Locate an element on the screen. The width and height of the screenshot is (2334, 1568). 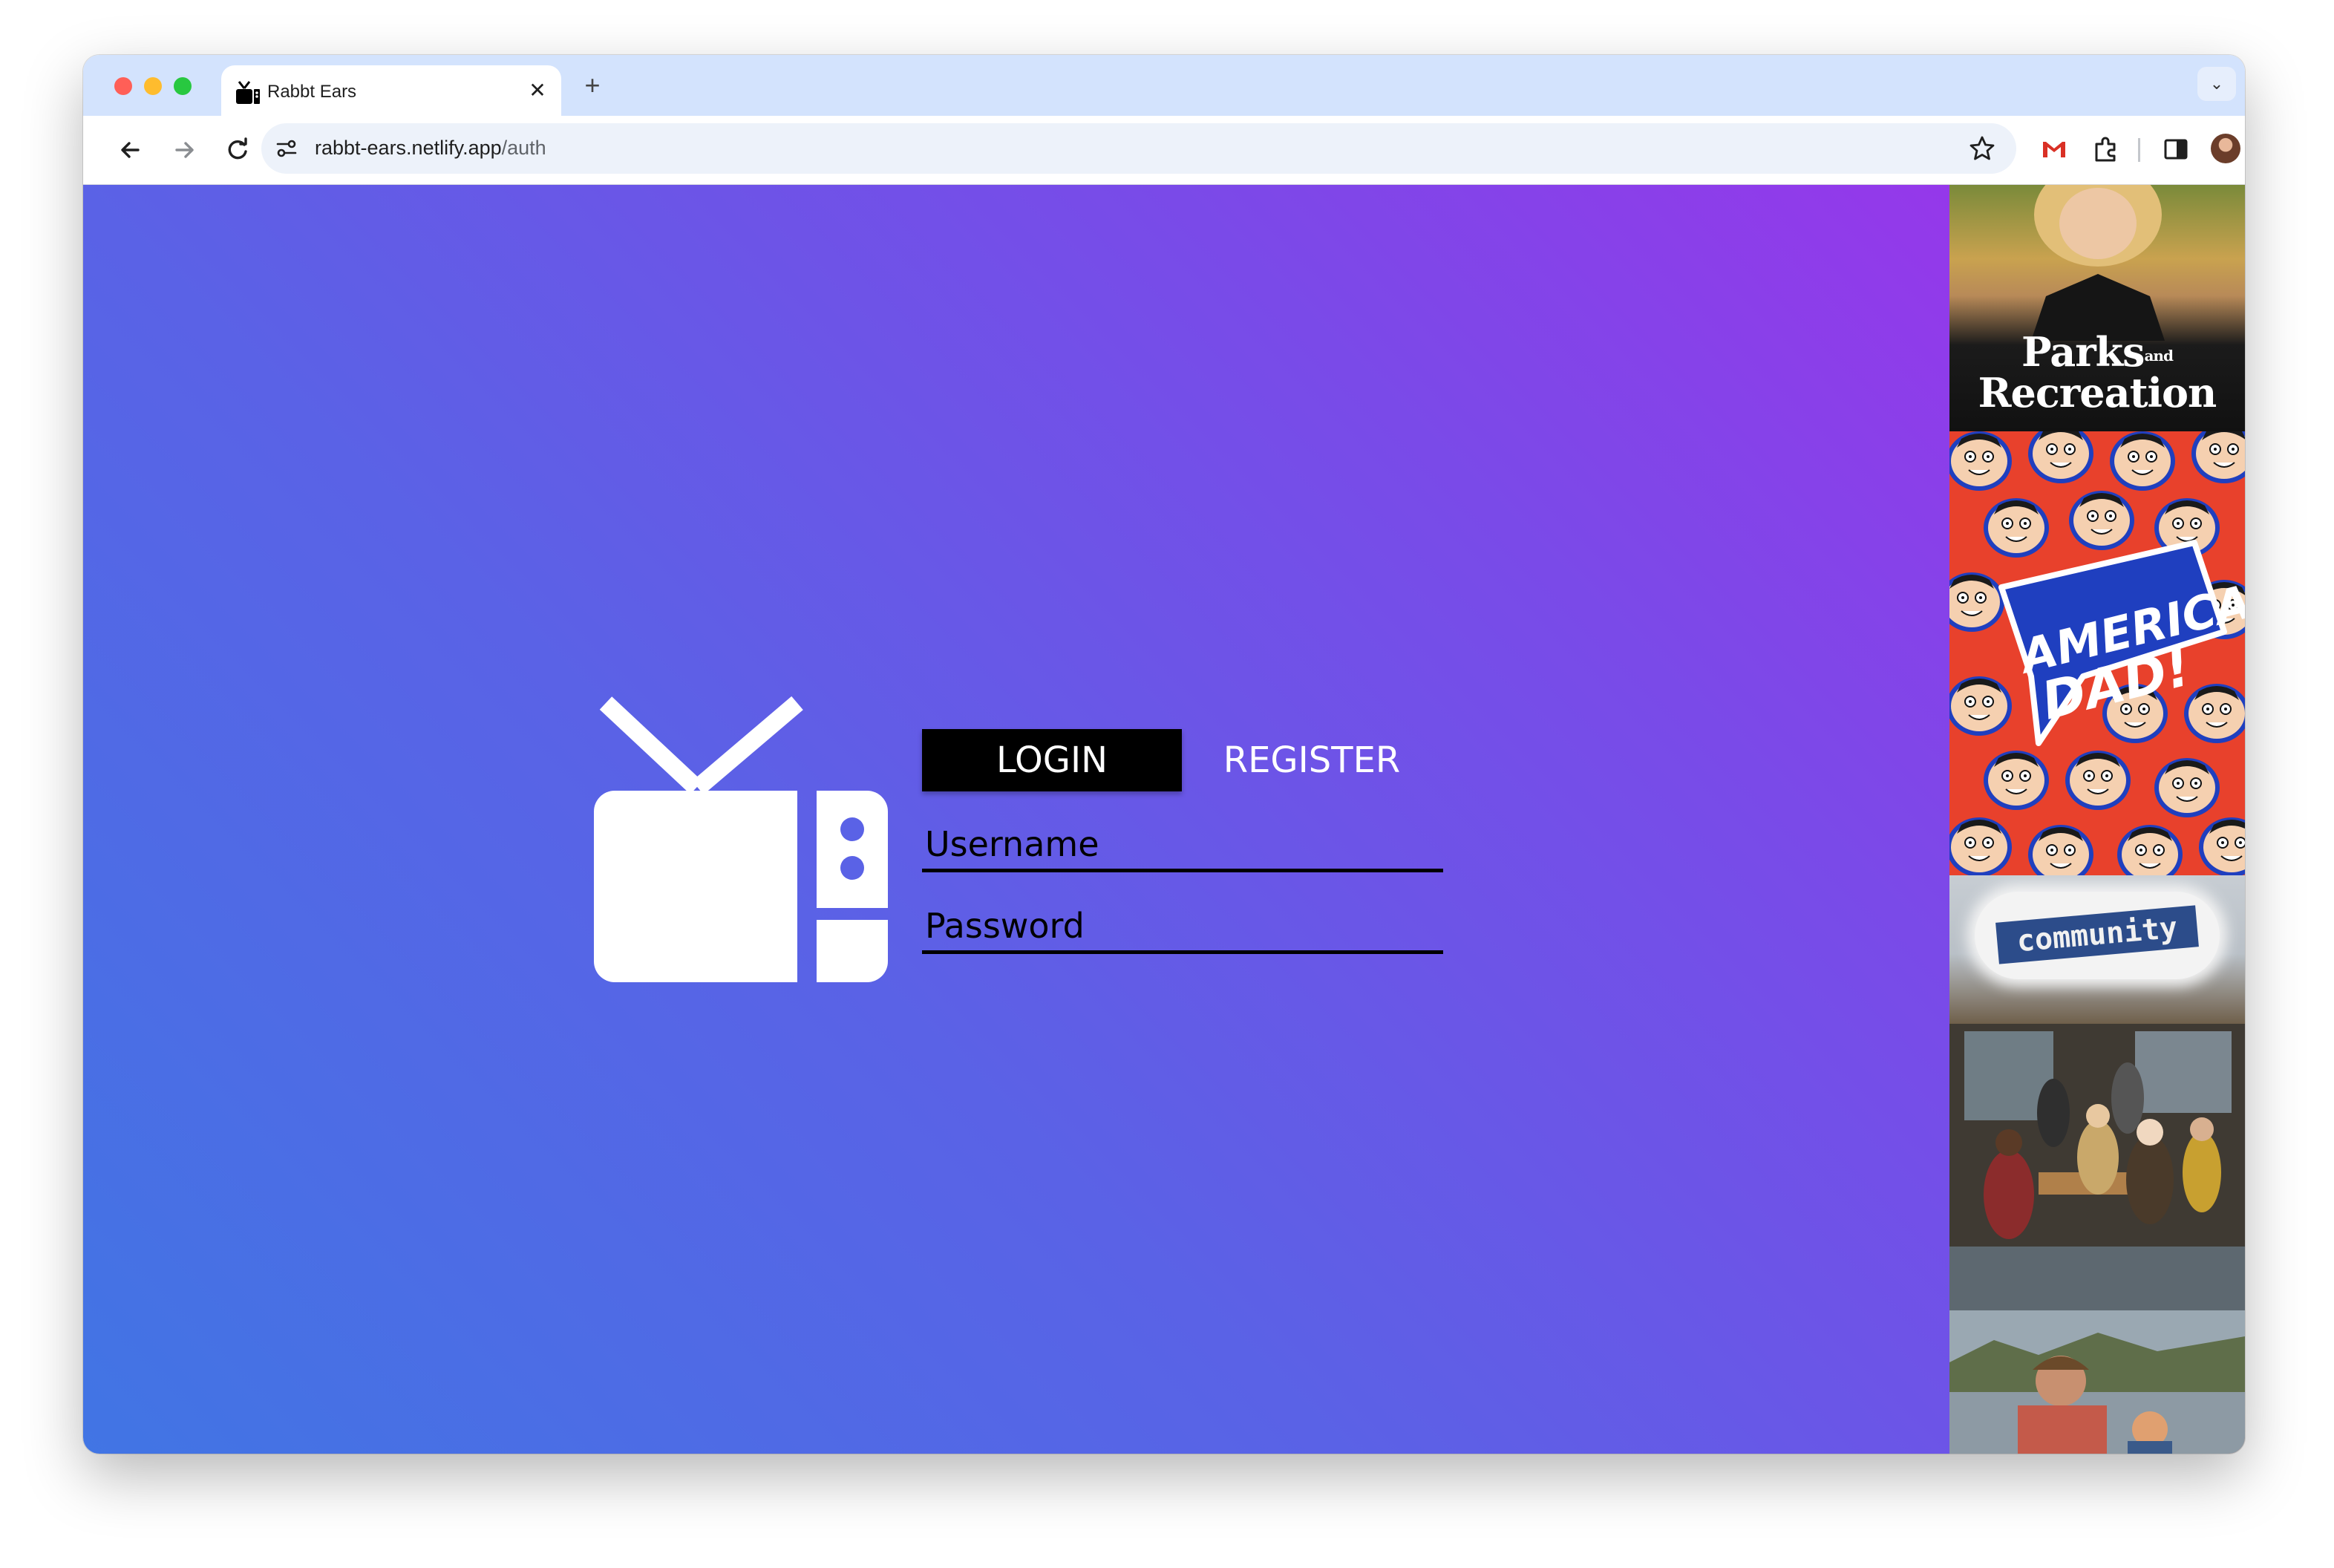
login-tab: LOGIN is located at coordinates (1052, 760).